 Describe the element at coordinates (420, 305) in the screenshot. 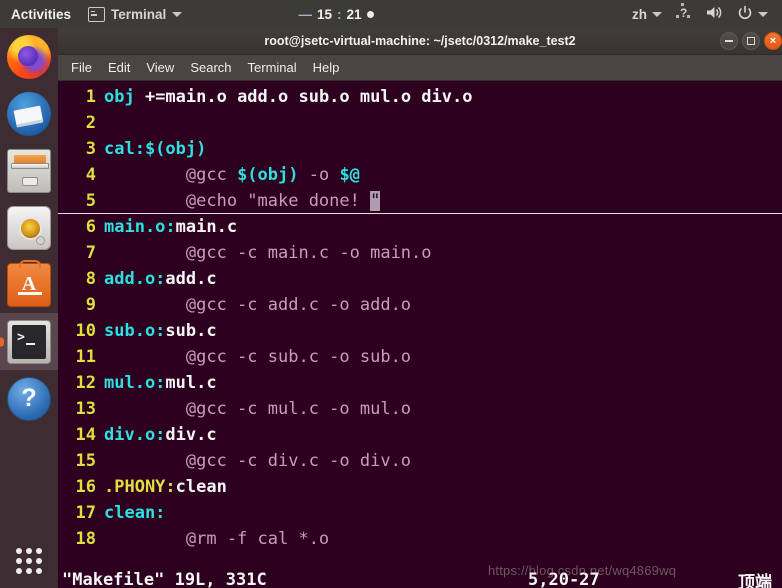

I see `editor-line: 9 @gcc -c add.c -o add.o` at that location.